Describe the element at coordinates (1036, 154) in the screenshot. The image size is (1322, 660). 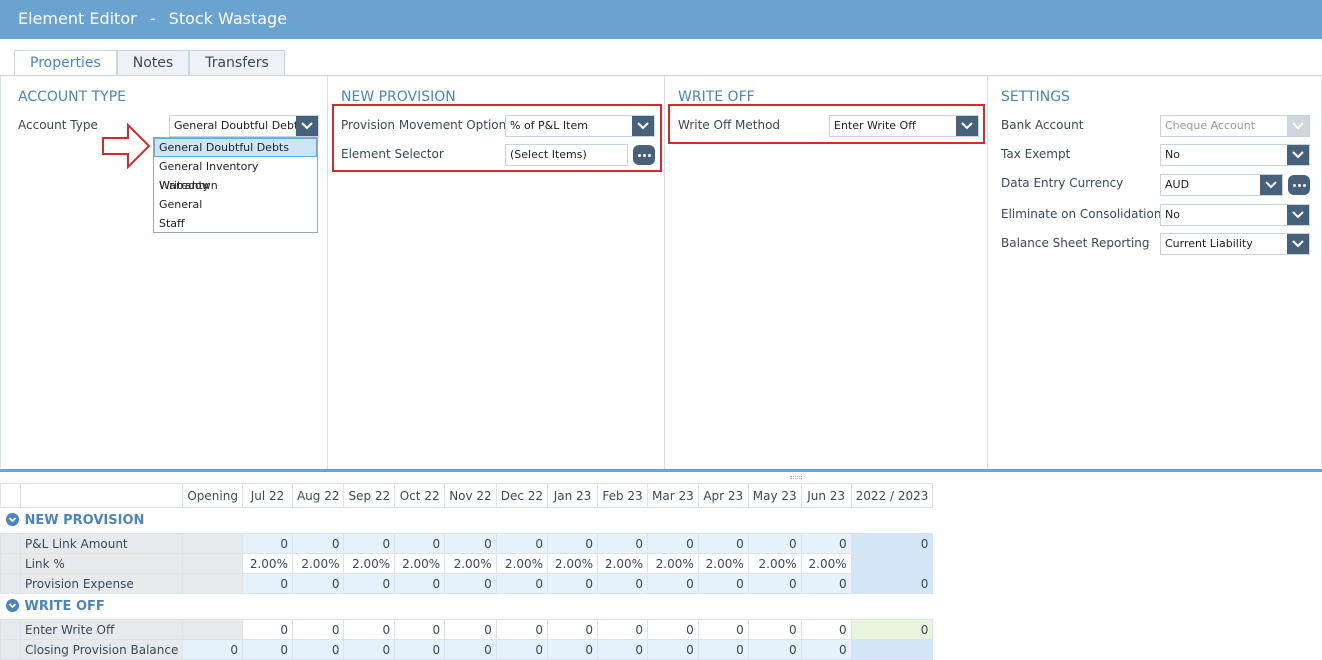
I see `tax-exempt-label: Tax Exempt` at that location.